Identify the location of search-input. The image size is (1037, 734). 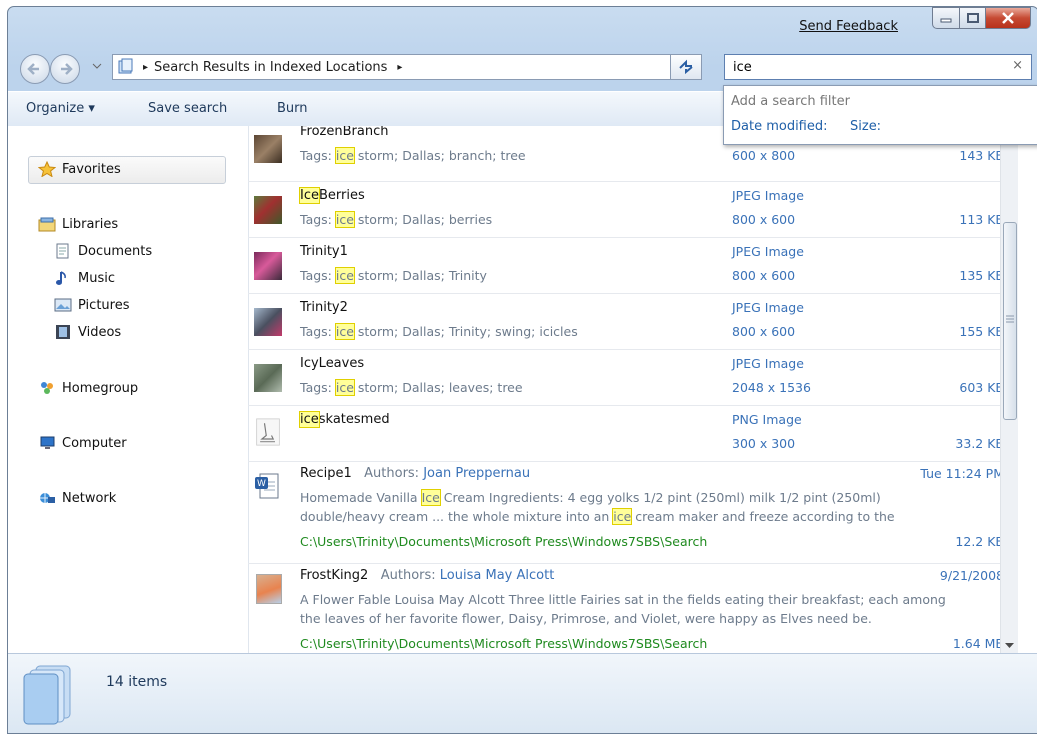
(868, 67).